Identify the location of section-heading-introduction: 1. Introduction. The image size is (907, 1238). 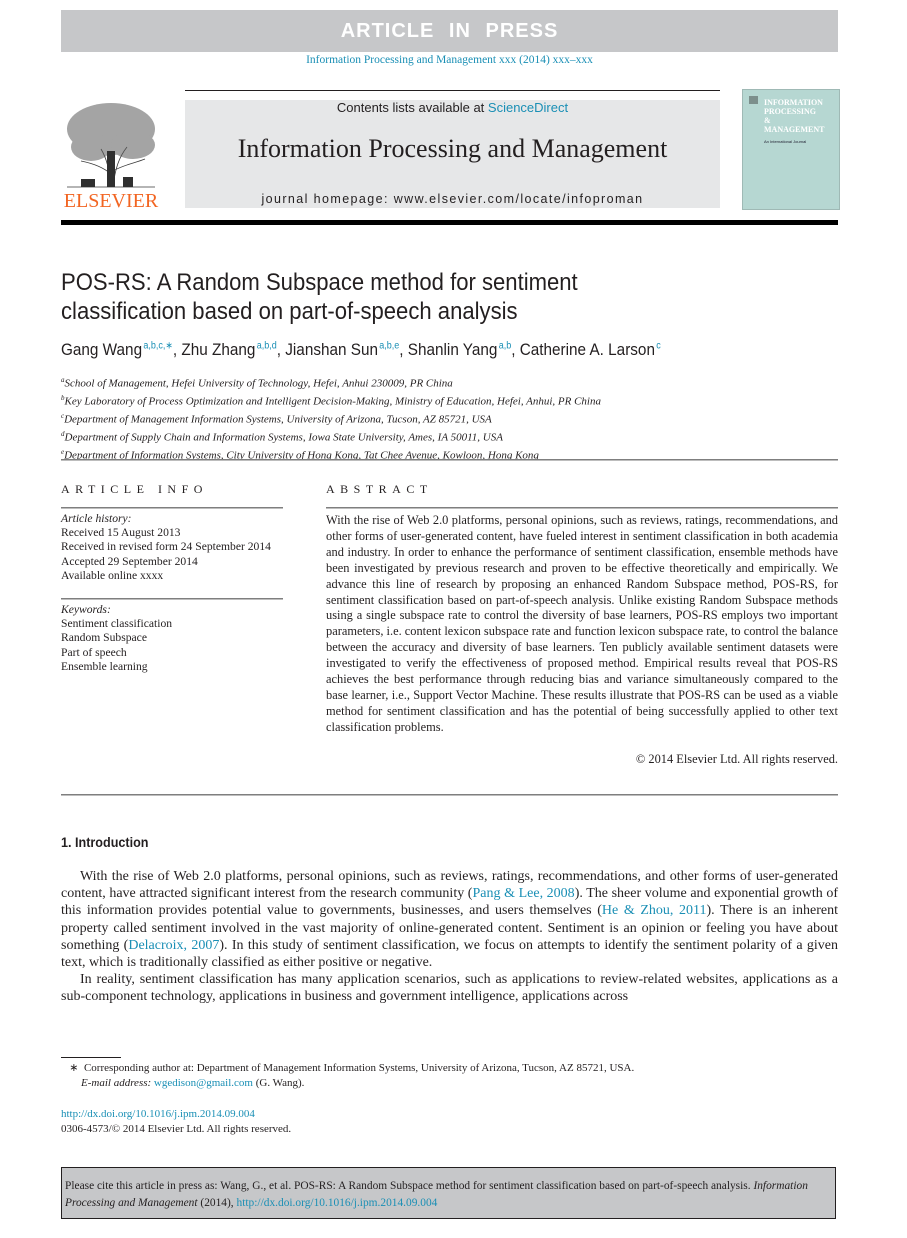
(105, 842).